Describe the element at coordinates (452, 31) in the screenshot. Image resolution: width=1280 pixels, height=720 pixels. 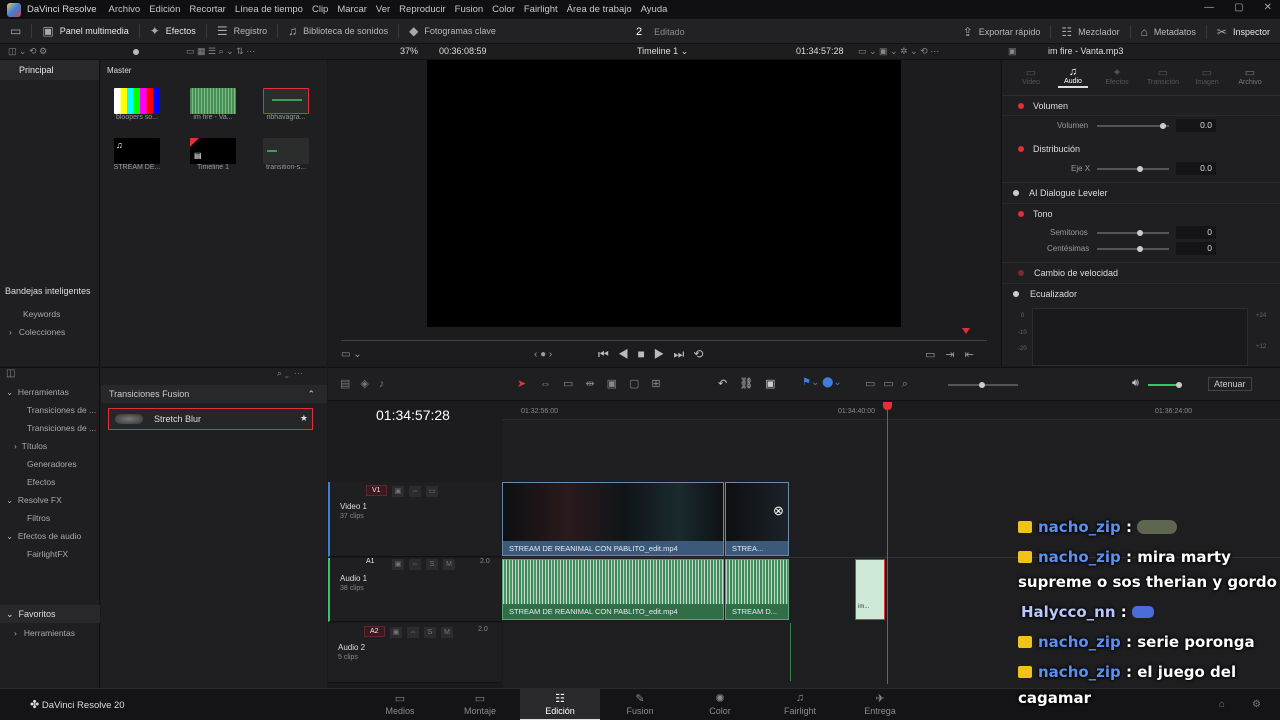
I see `keyframes-button: ◆ Fotogramas clave` at that location.